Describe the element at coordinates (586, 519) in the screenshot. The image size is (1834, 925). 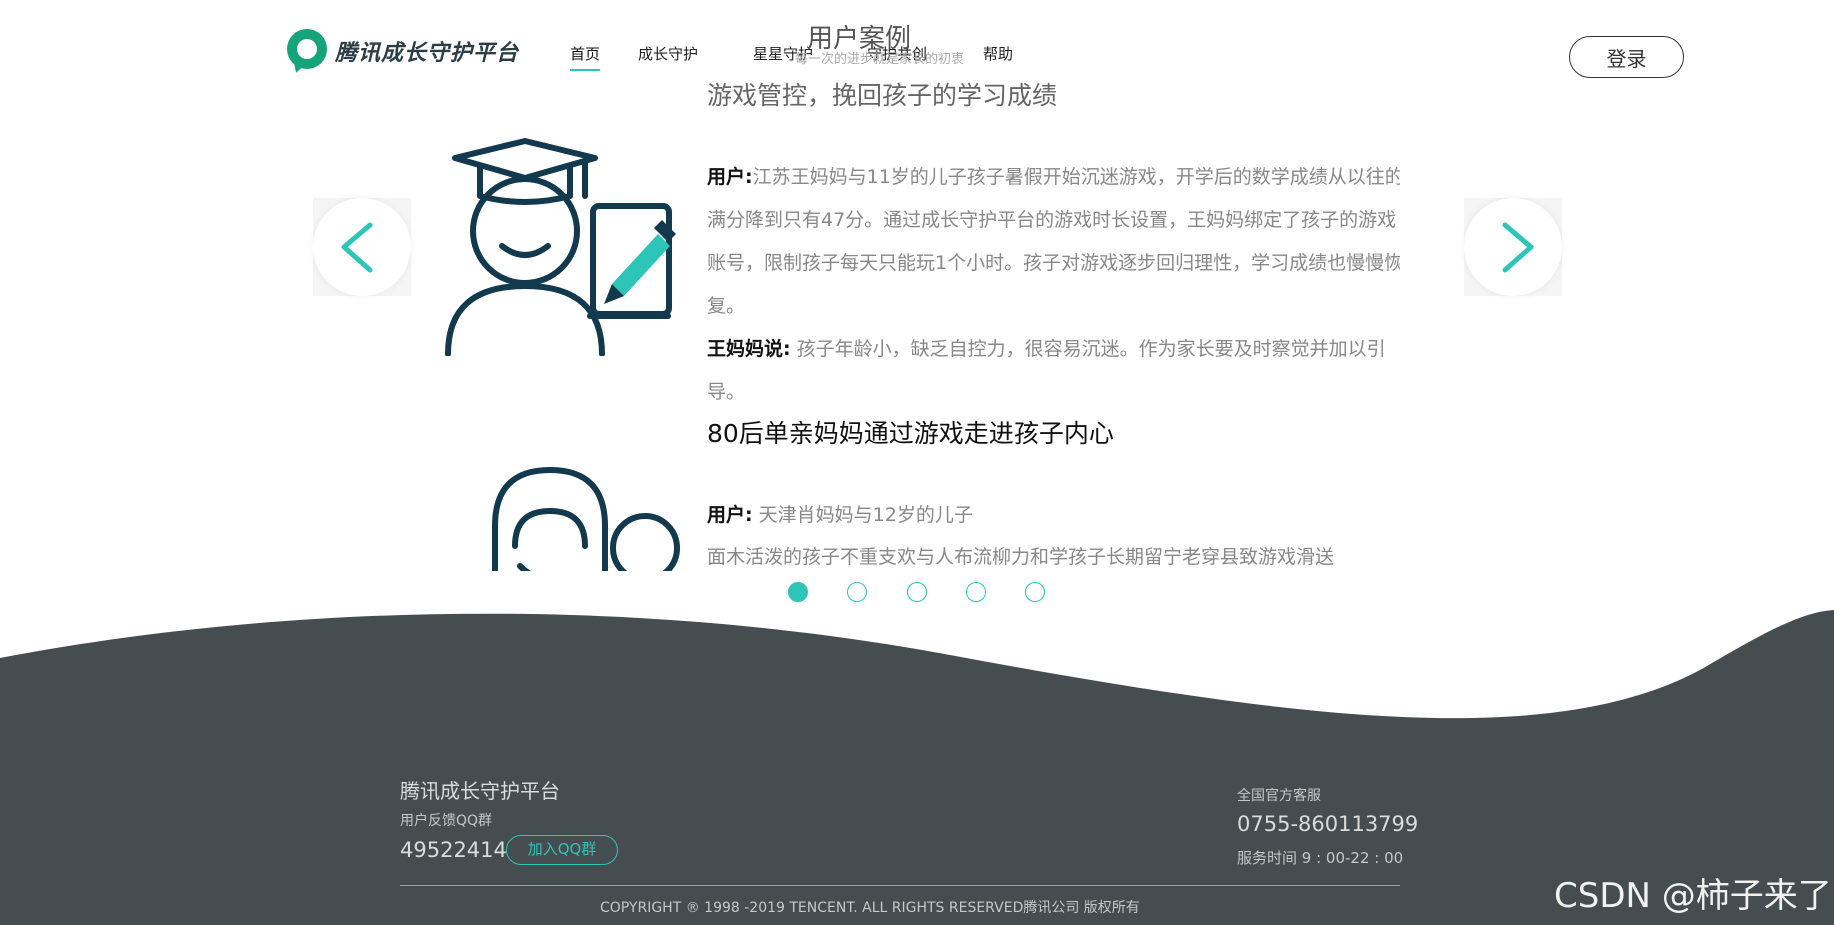
I see `mother-child-icon` at that location.